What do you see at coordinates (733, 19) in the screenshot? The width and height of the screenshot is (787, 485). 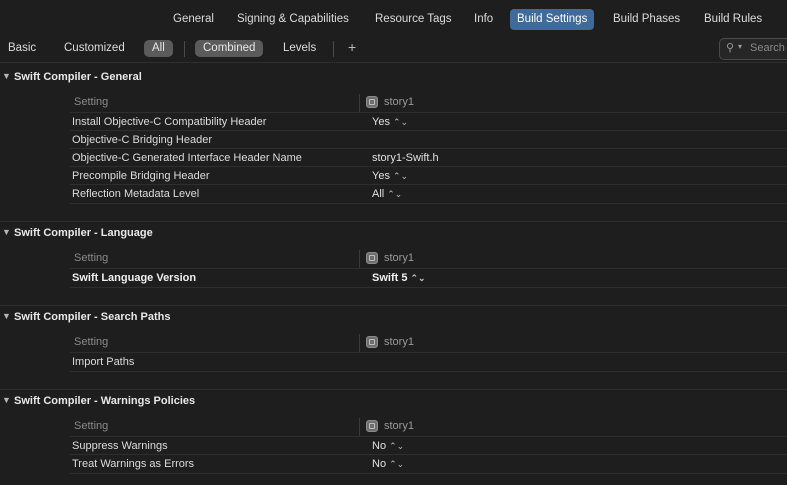 I see `tab-build-rules: Build Rules` at bounding box center [733, 19].